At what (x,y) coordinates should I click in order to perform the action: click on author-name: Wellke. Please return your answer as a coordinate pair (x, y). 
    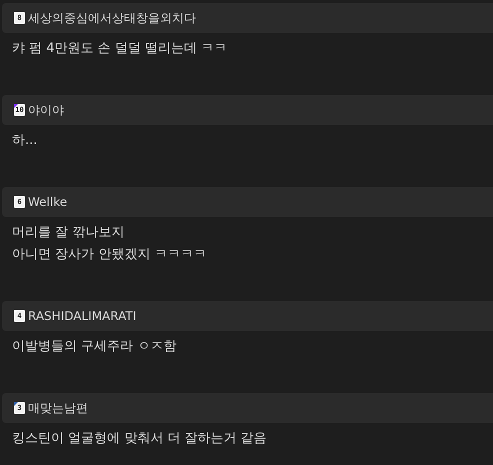
    Looking at the image, I should click on (48, 202).